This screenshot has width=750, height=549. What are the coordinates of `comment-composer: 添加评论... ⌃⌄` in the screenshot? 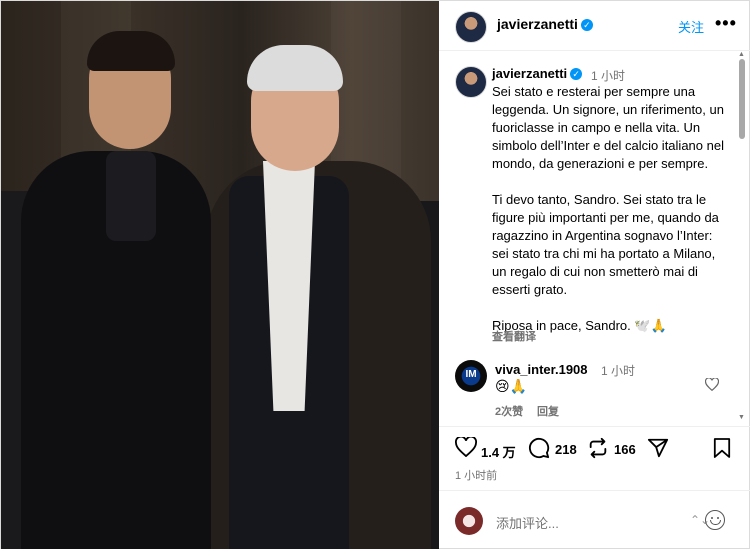 It's located at (594, 519).